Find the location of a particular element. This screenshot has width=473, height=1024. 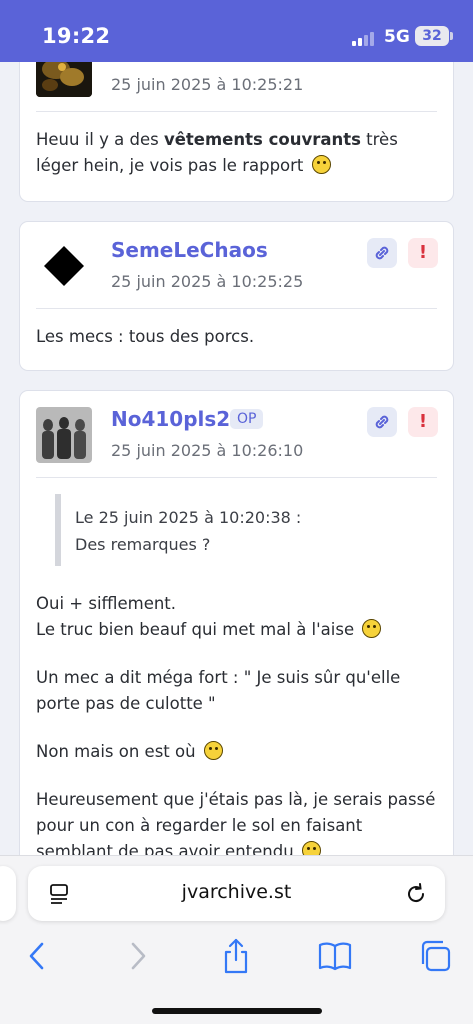

post-header: No410pls2 OP 25 juin 2025 à 10:26:10 ! is located at coordinates (236, 434).